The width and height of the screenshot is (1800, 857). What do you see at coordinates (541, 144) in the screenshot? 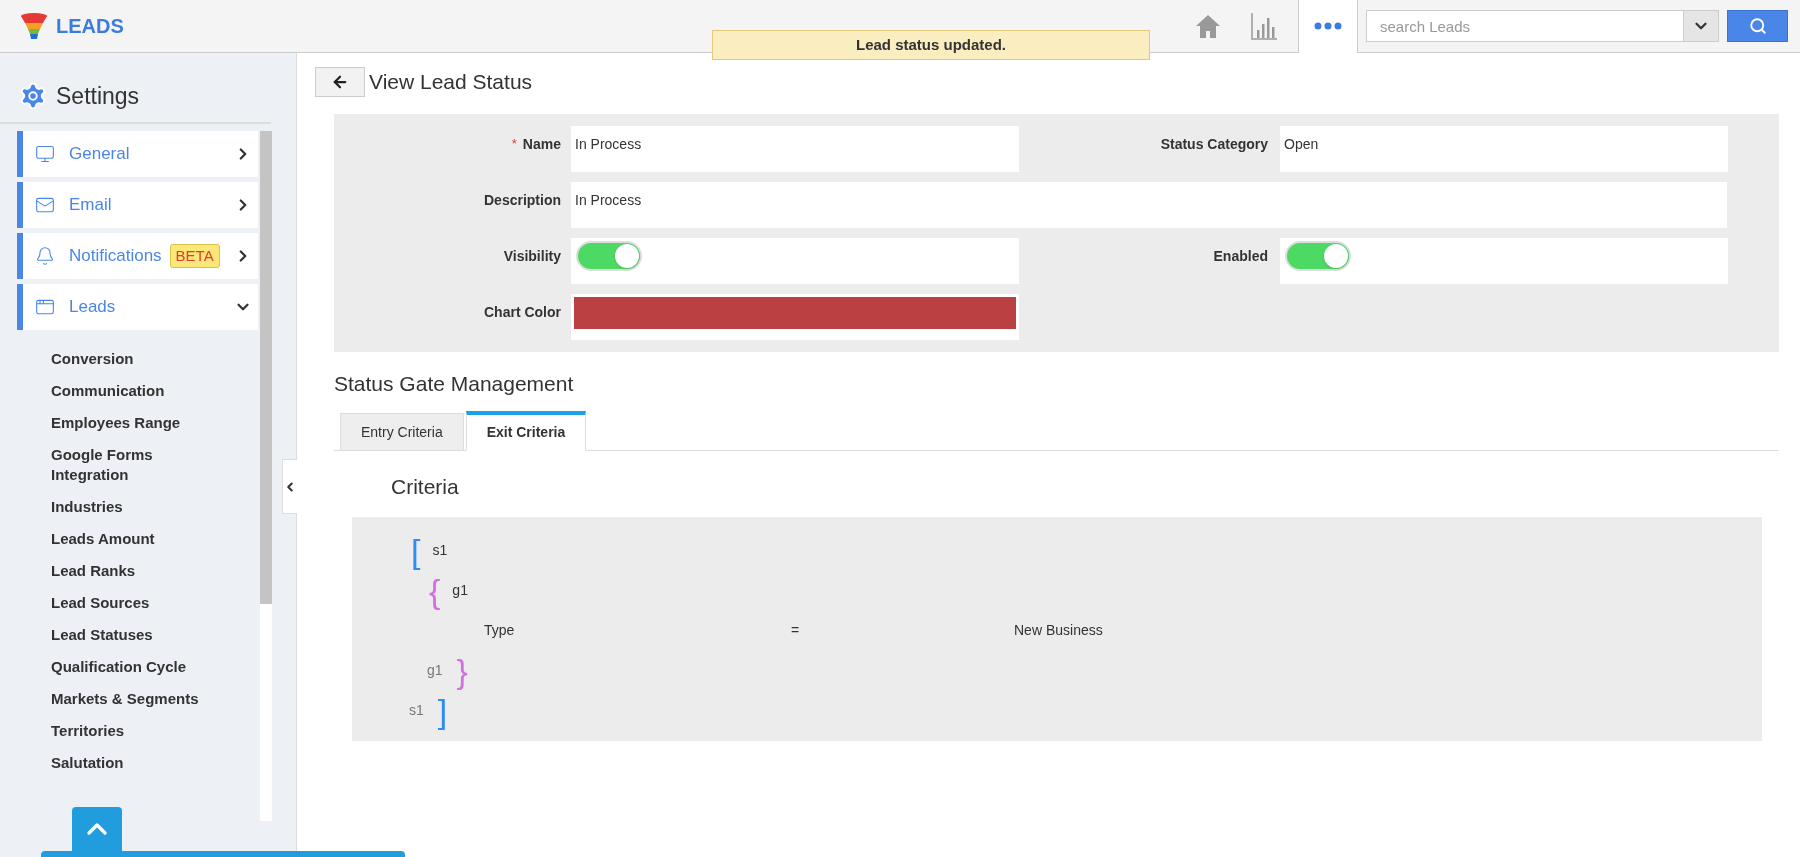
I see `field-label: Name` at bounding box center [541, 144].